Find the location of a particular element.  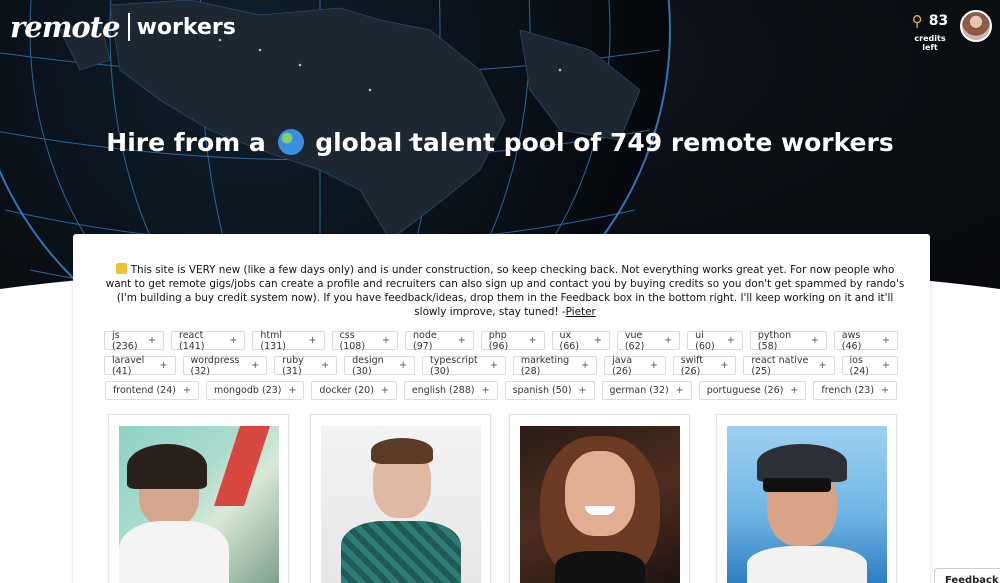

skill-tag: python (58) + is located at coordinates (788, 340).